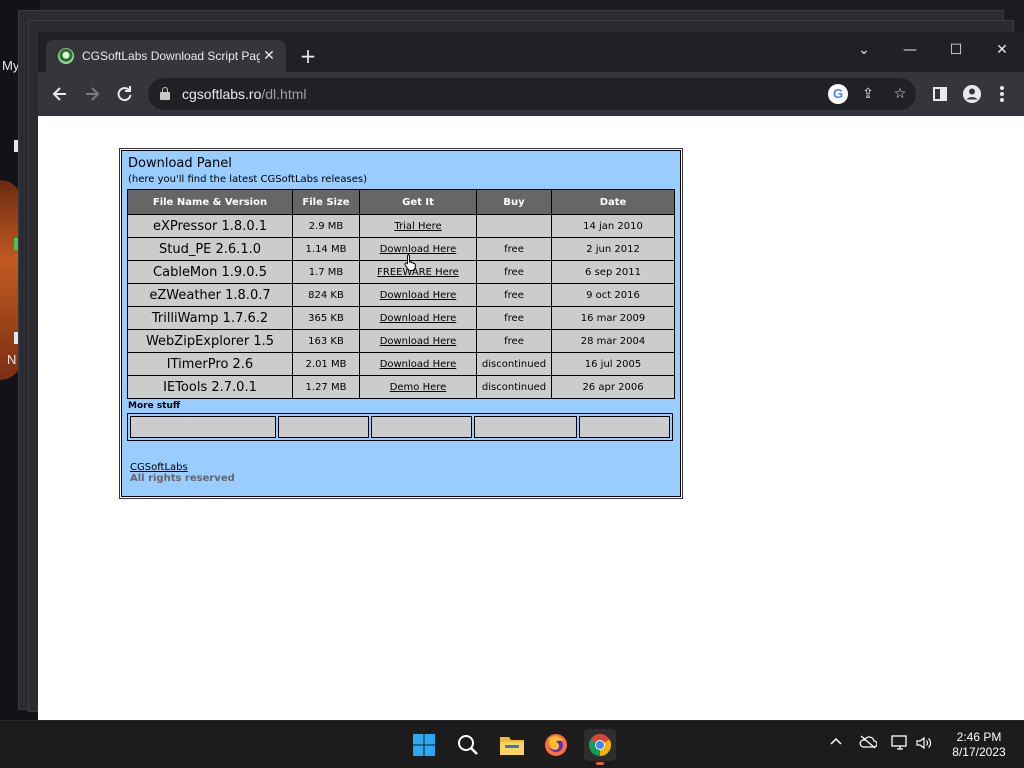 The image size is (1024, 768). Describe the element at coordinates (514, 364) in the screenshot. I see `buy-cell: discontinued` at that location.